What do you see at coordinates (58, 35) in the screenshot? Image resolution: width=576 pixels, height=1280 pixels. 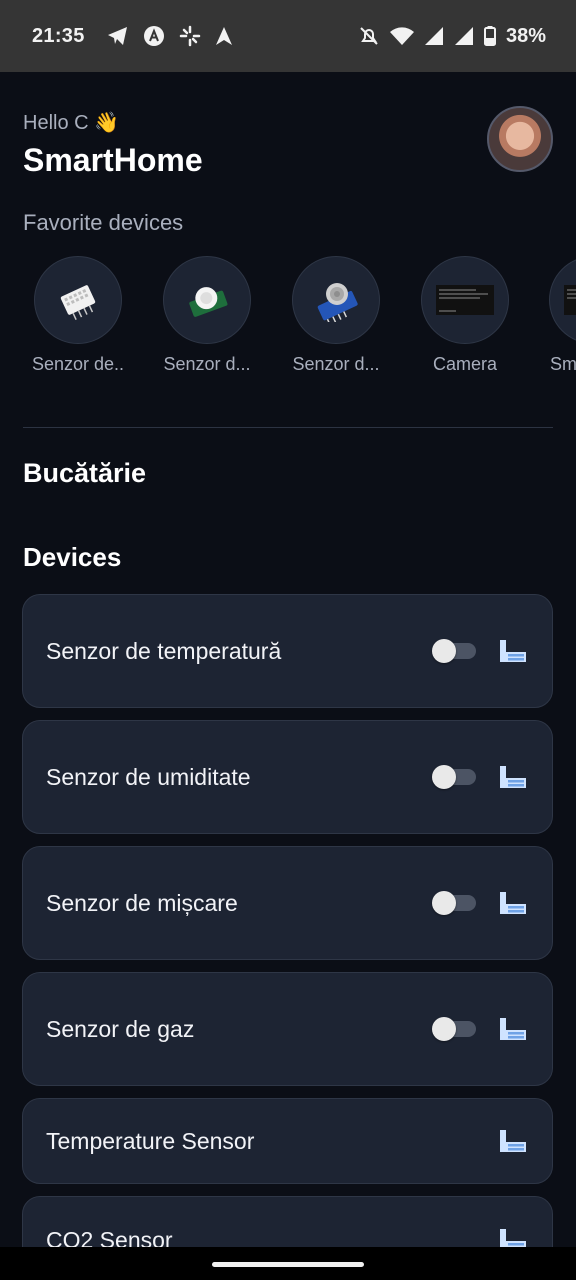 I see `status-time: 21:35` at bounding box center [58, 35].